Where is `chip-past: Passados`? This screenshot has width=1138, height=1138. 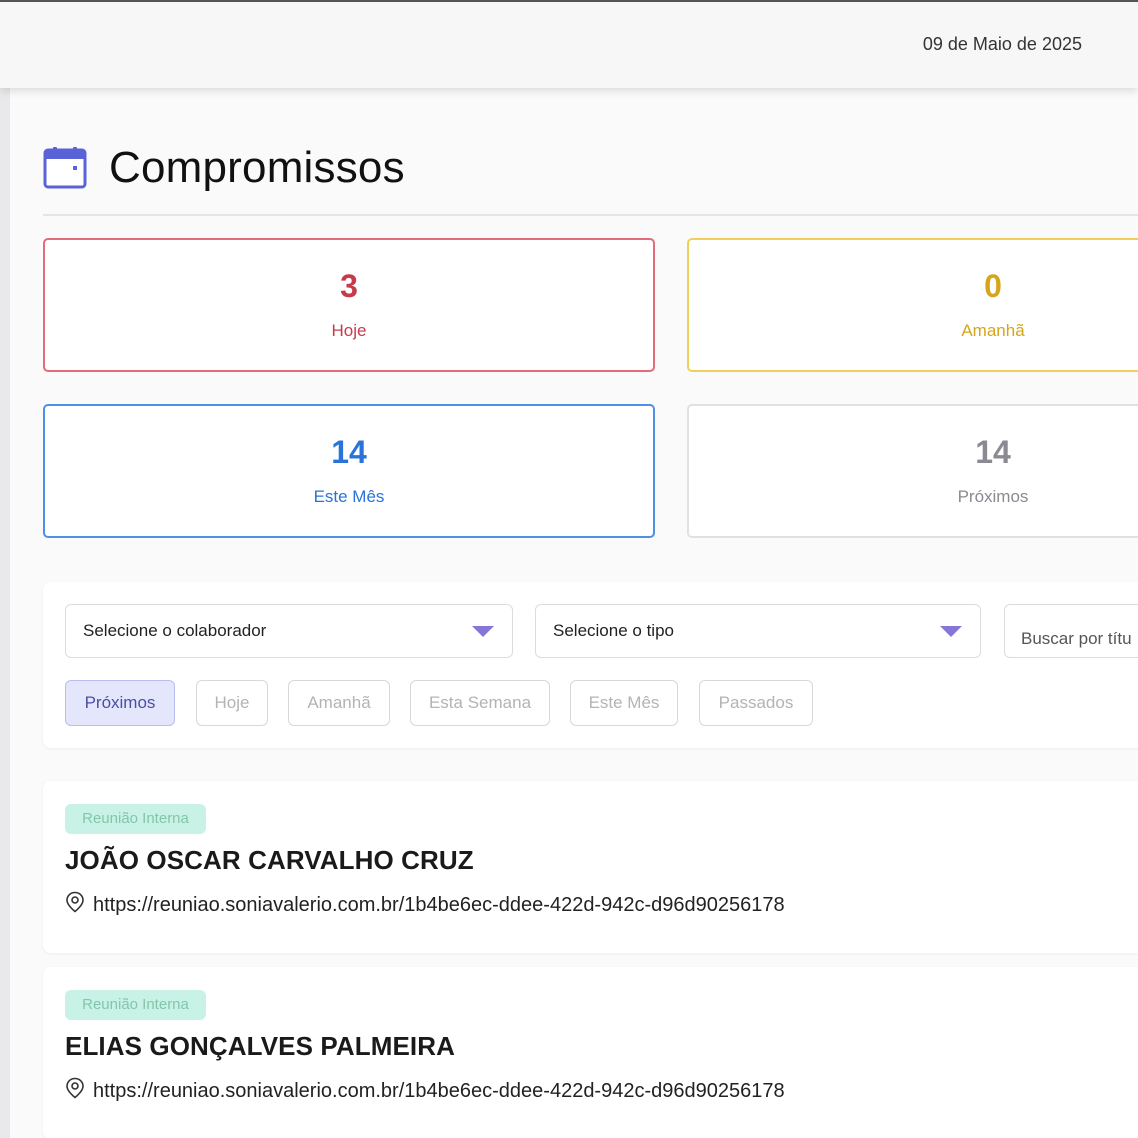
chip-past: Passados is located at coordinates (756, 703).